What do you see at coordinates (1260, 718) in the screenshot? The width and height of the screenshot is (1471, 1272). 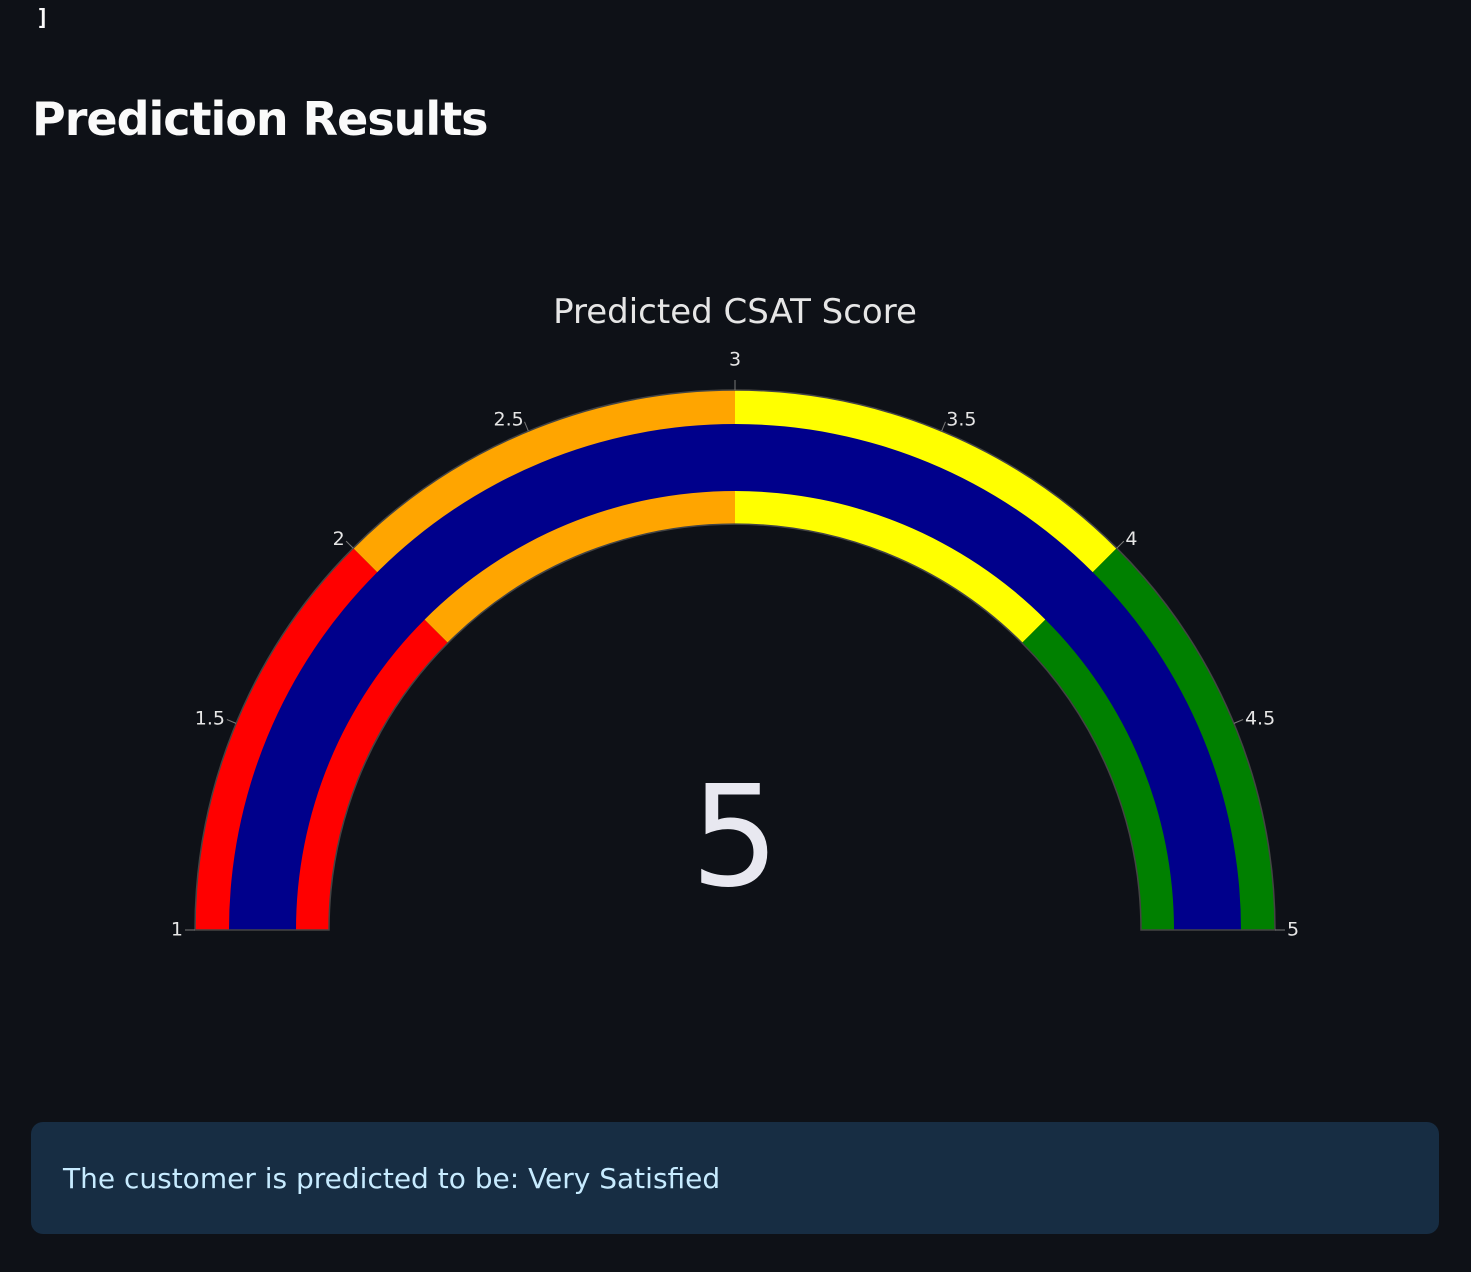 I see `gauge-tick-label: 4.5` at bounding box center [1260, 718].